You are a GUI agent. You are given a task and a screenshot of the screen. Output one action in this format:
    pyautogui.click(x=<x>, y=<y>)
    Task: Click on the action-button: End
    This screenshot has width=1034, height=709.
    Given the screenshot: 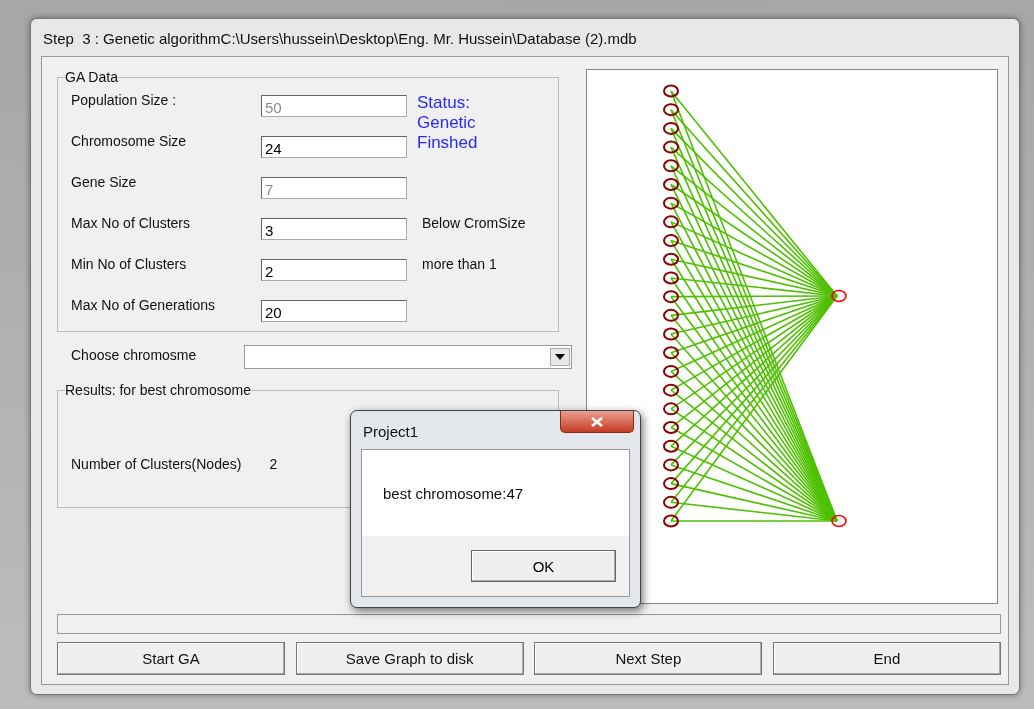 What is the action you would take?
    pyautogui.click(x=886, y=658)
    